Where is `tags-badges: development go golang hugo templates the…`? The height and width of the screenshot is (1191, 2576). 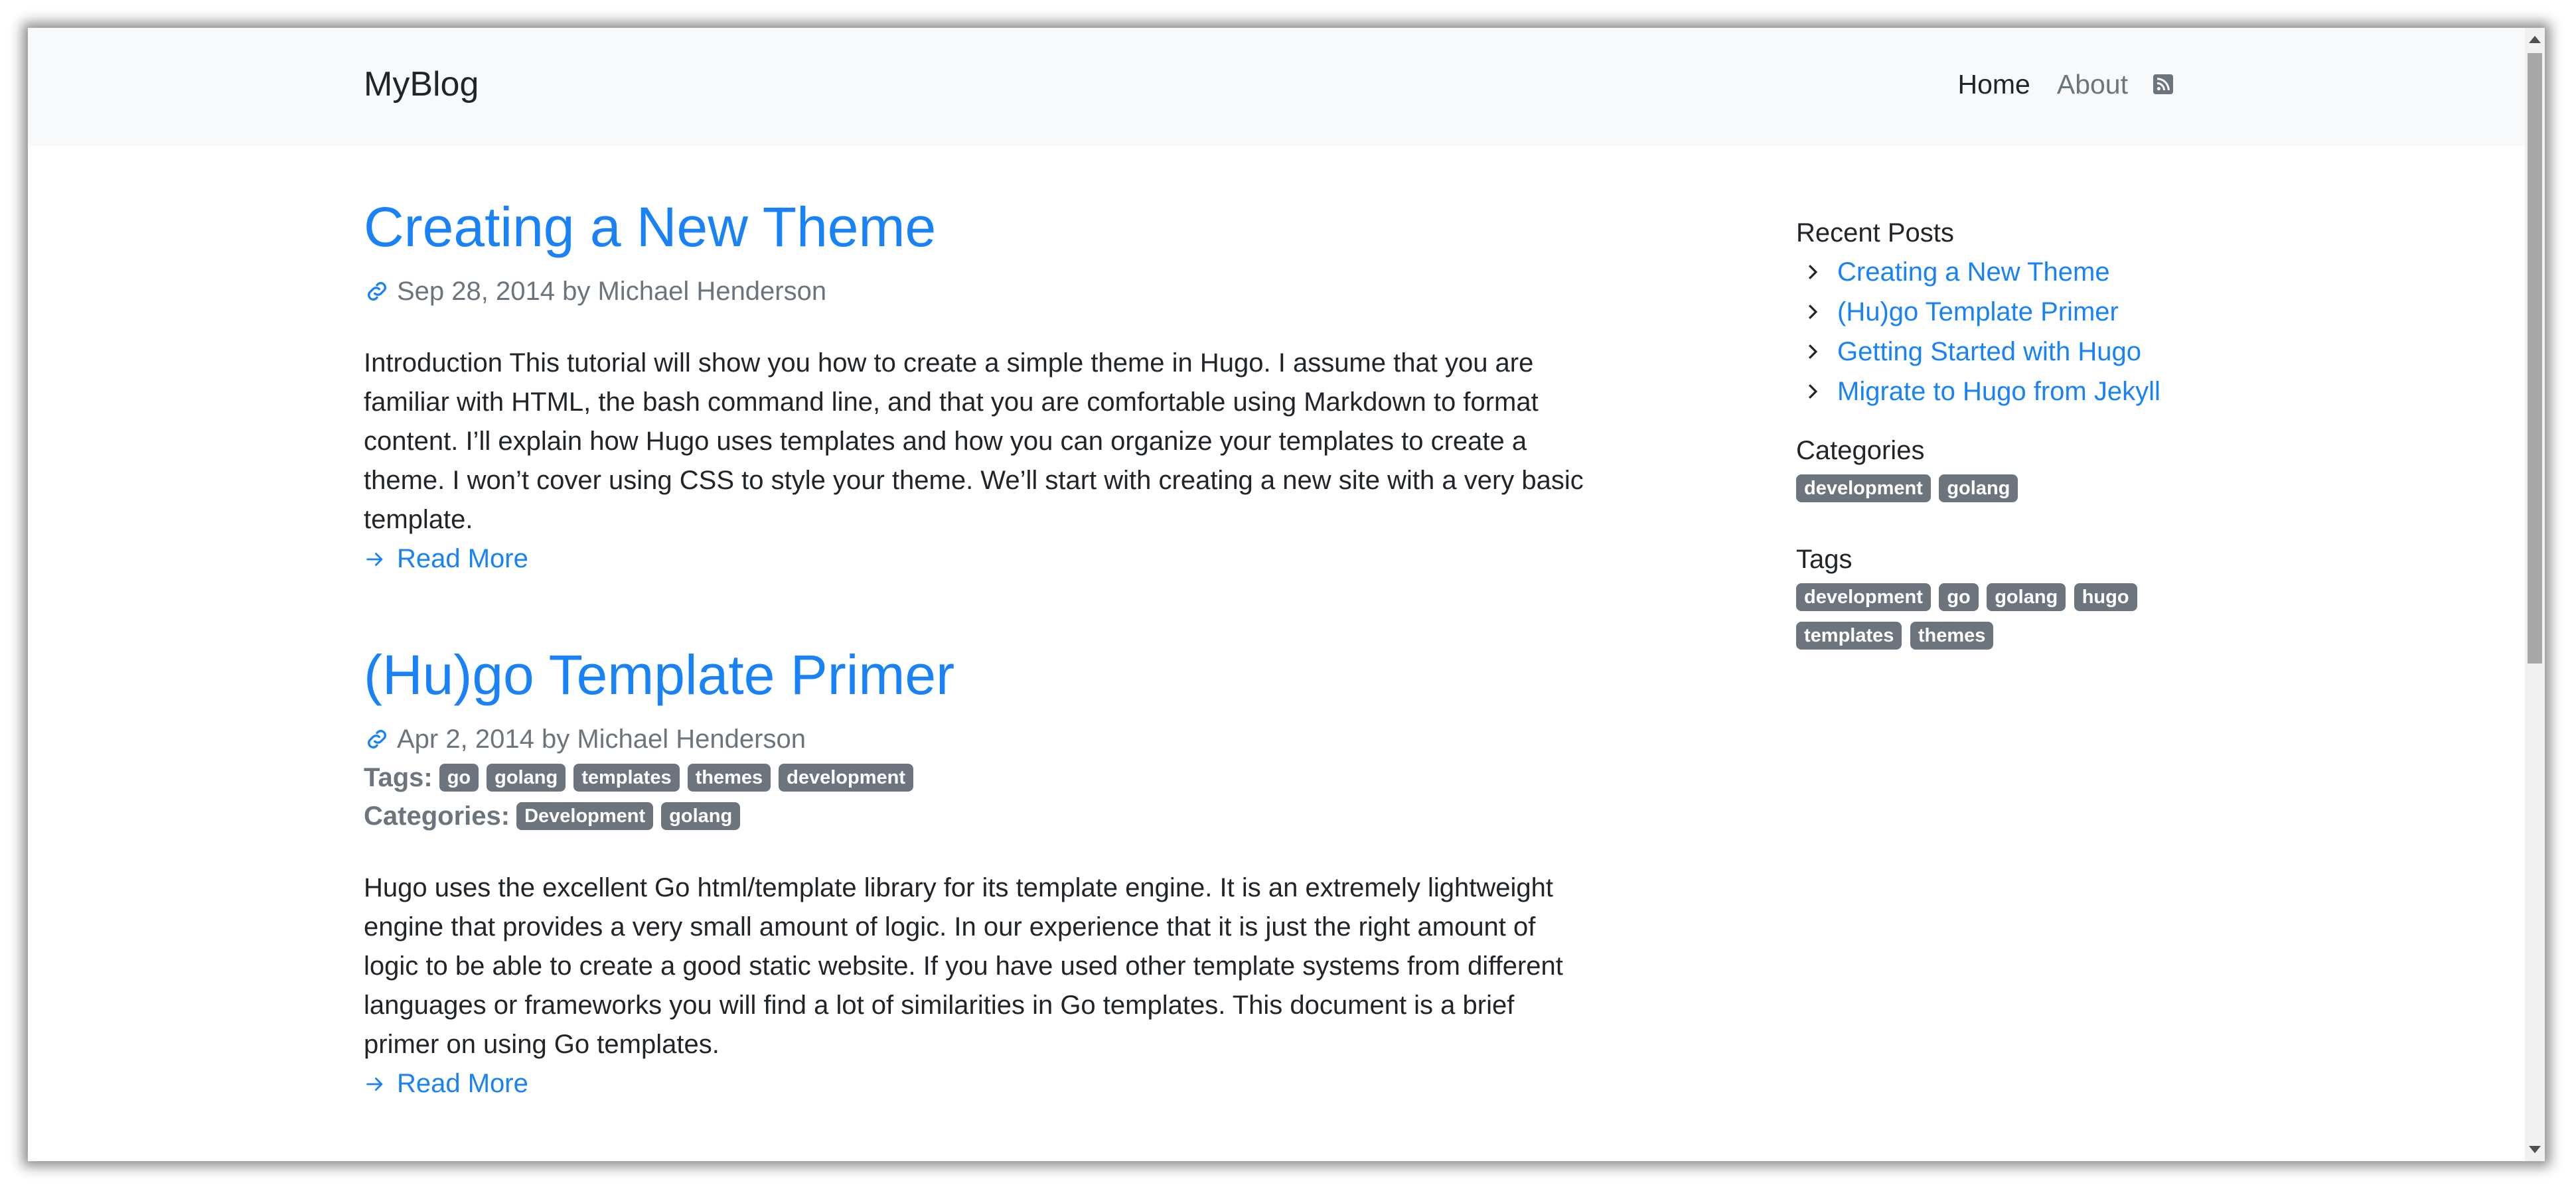 tags-badges: development go golang hugo templates the… is located at coordinates (2002, 619).